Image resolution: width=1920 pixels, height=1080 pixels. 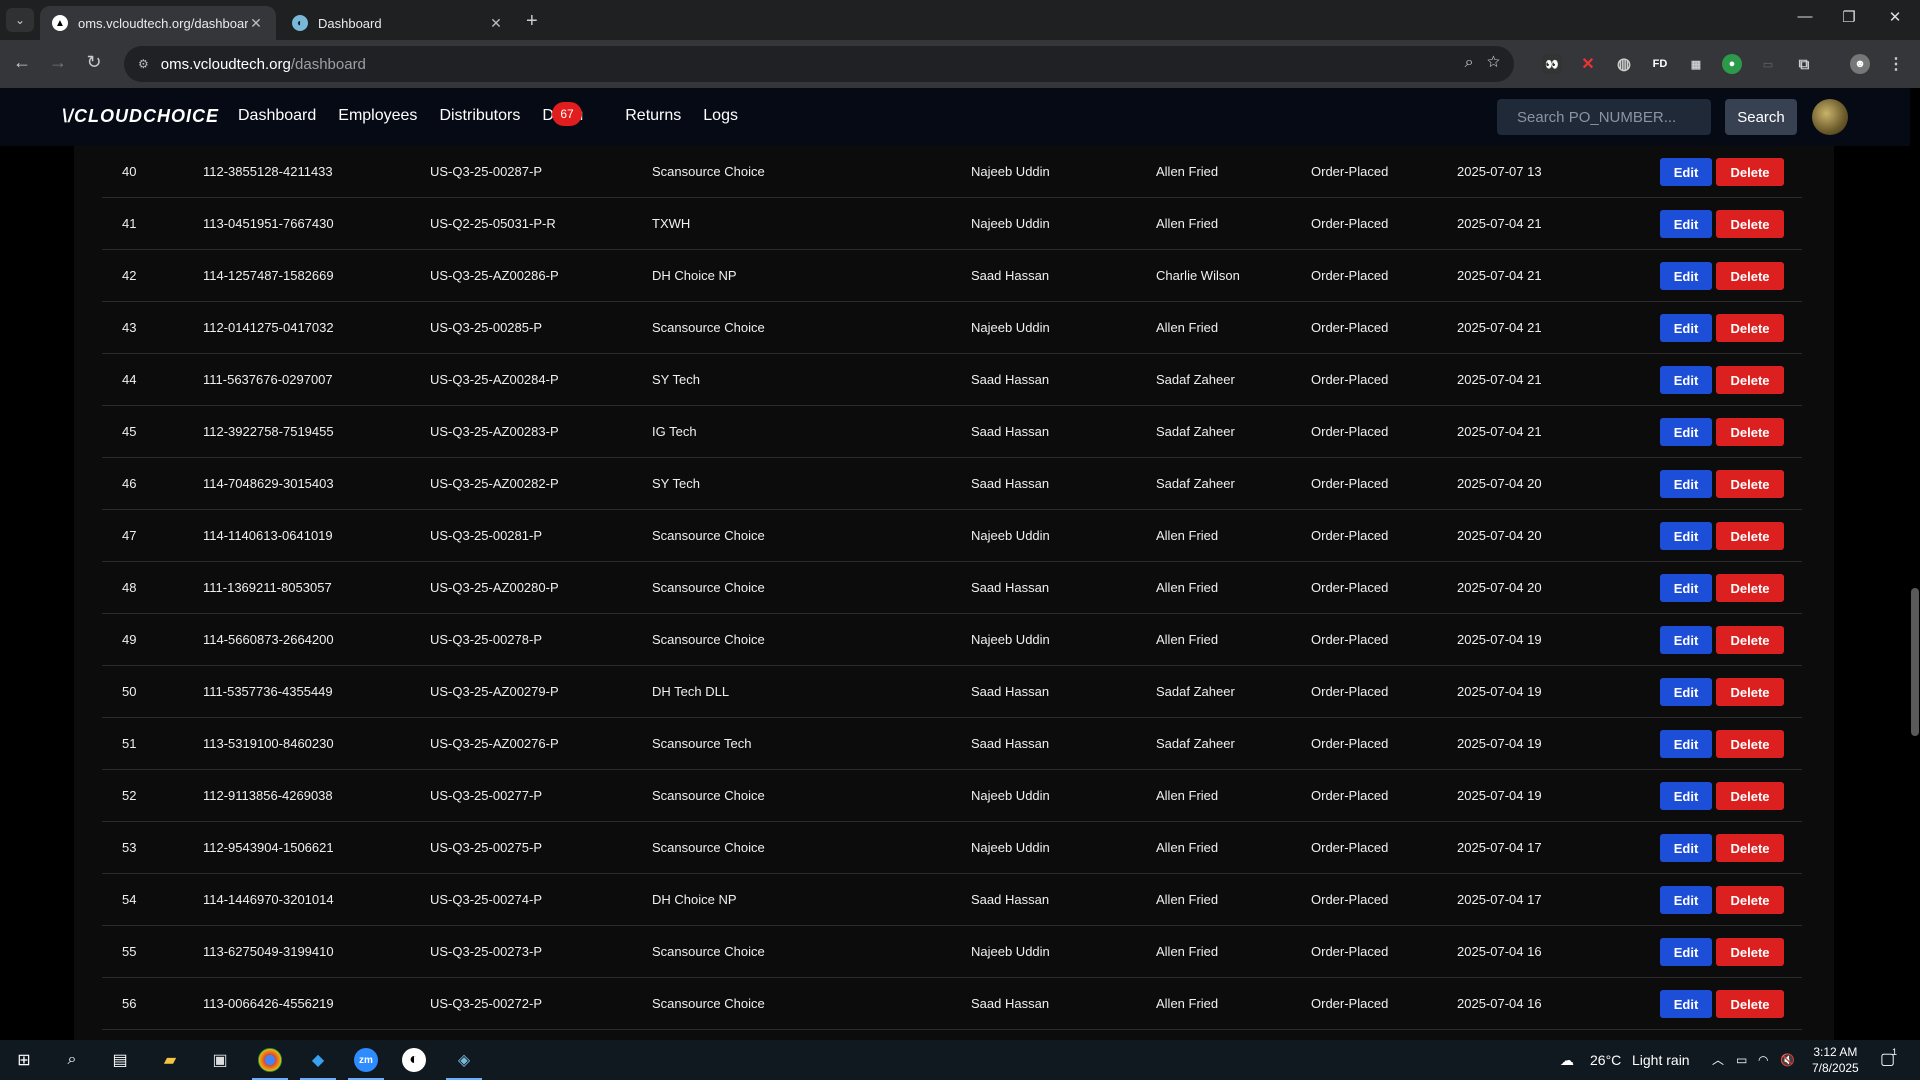 I want to click on po-number: 111-1369211-8053057, so click(x=267, y=587).